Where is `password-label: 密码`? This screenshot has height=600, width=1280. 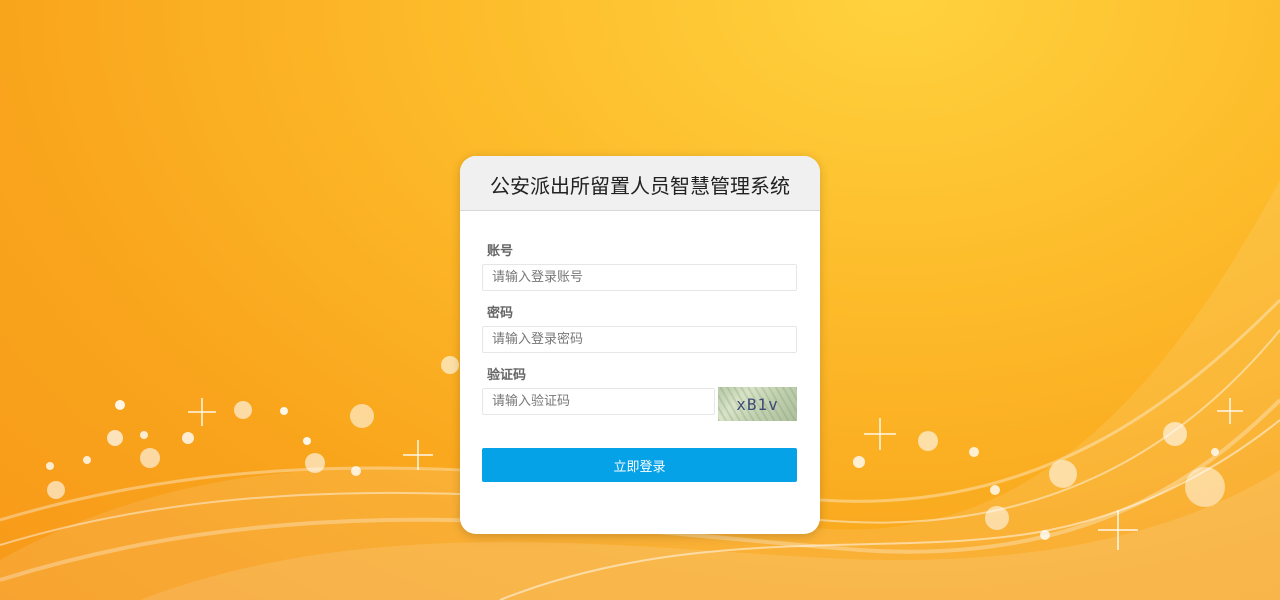
password-label: 密码 is located at coordinates (500, 313).